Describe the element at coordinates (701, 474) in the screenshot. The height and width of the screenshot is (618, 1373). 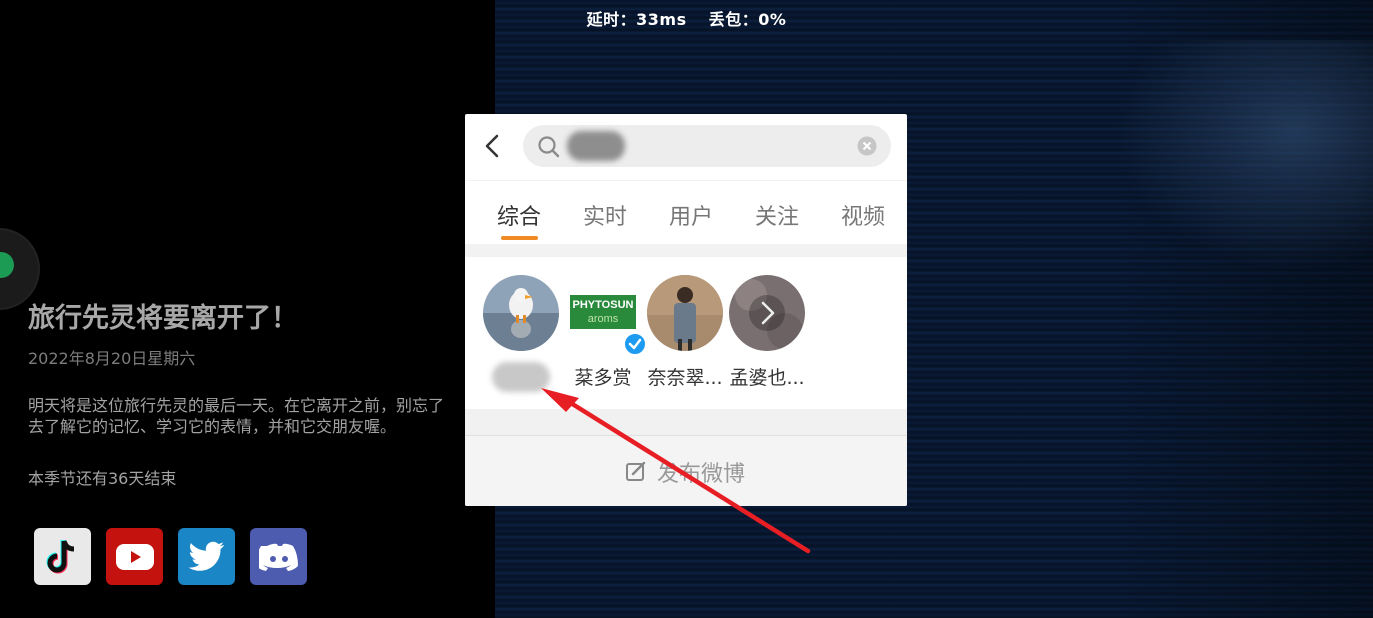
I see `post-weibo-label: 发布微博` at that location.